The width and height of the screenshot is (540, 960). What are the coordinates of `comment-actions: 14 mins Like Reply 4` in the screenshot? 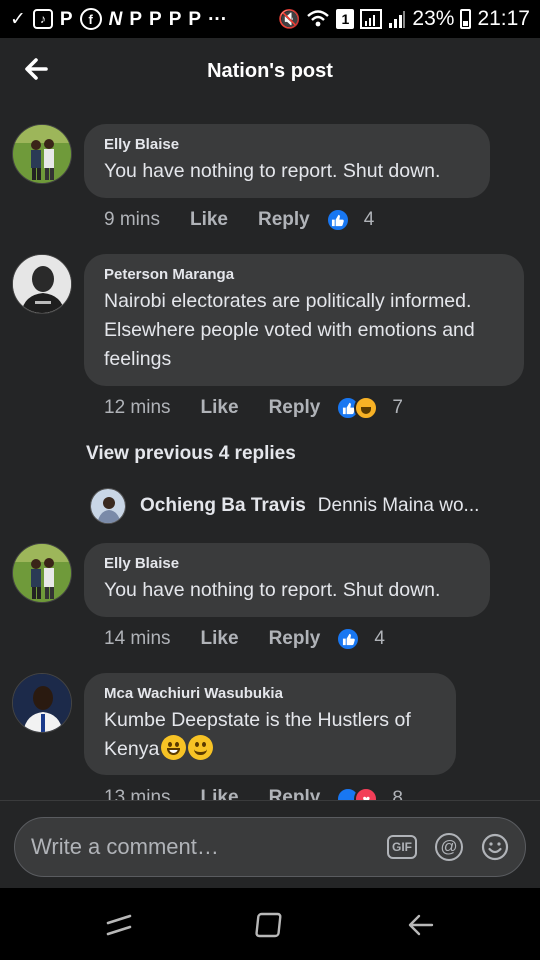 It's located at (244, 639).